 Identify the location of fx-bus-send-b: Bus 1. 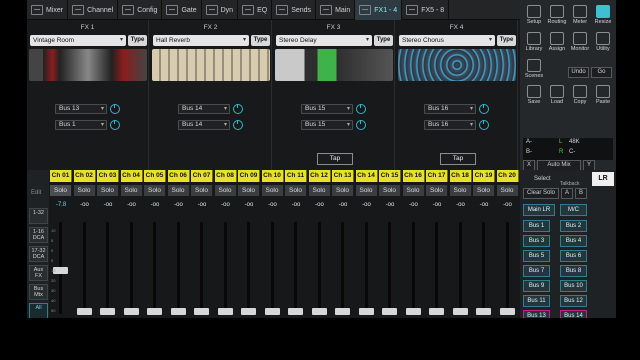
(81, 125).